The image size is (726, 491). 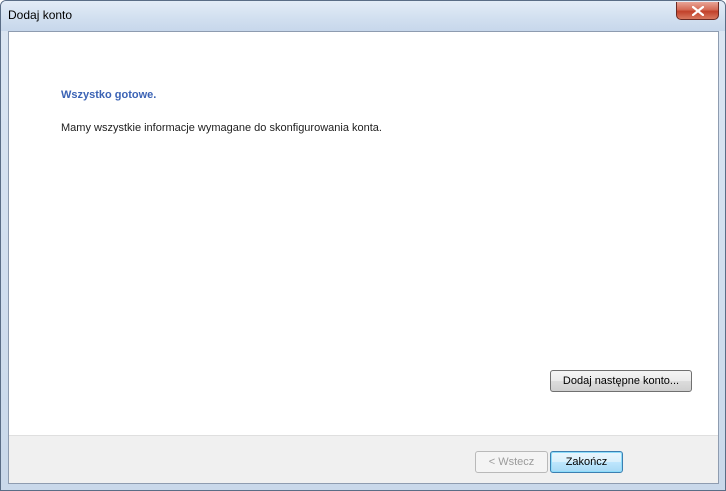 What do you see at coordinates (363, 459) in the screenshot?
I see `button-bar: < Wstecz Zakończ` at bounding box center [363, 459].